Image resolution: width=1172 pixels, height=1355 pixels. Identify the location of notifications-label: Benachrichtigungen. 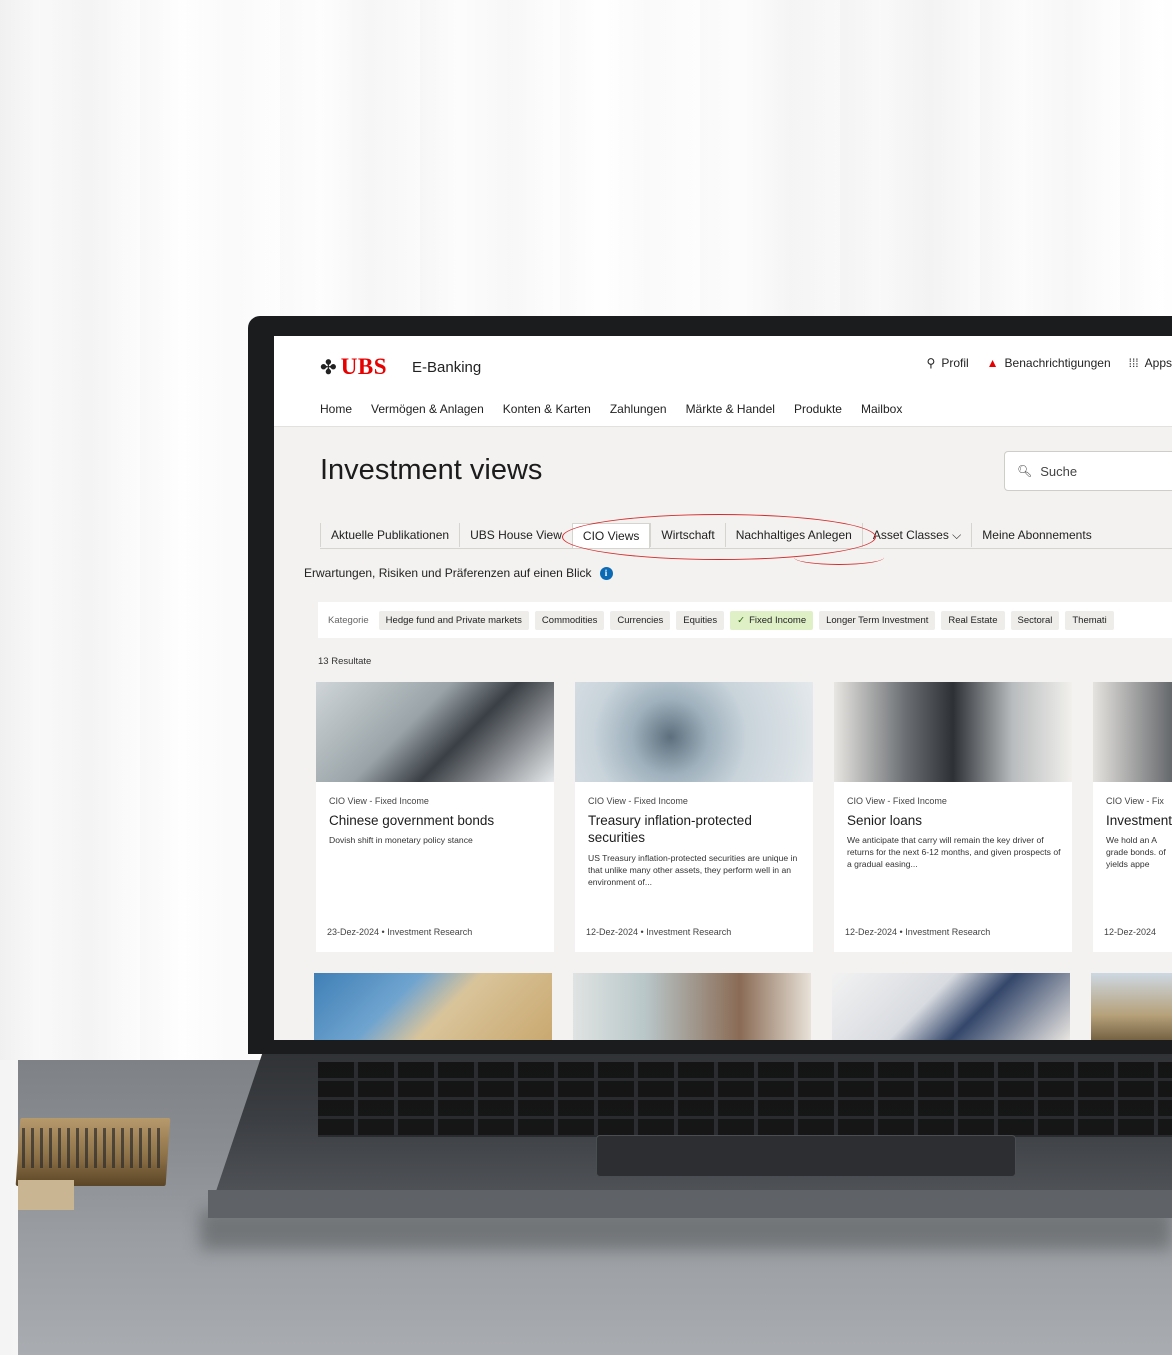
(1057, 363).